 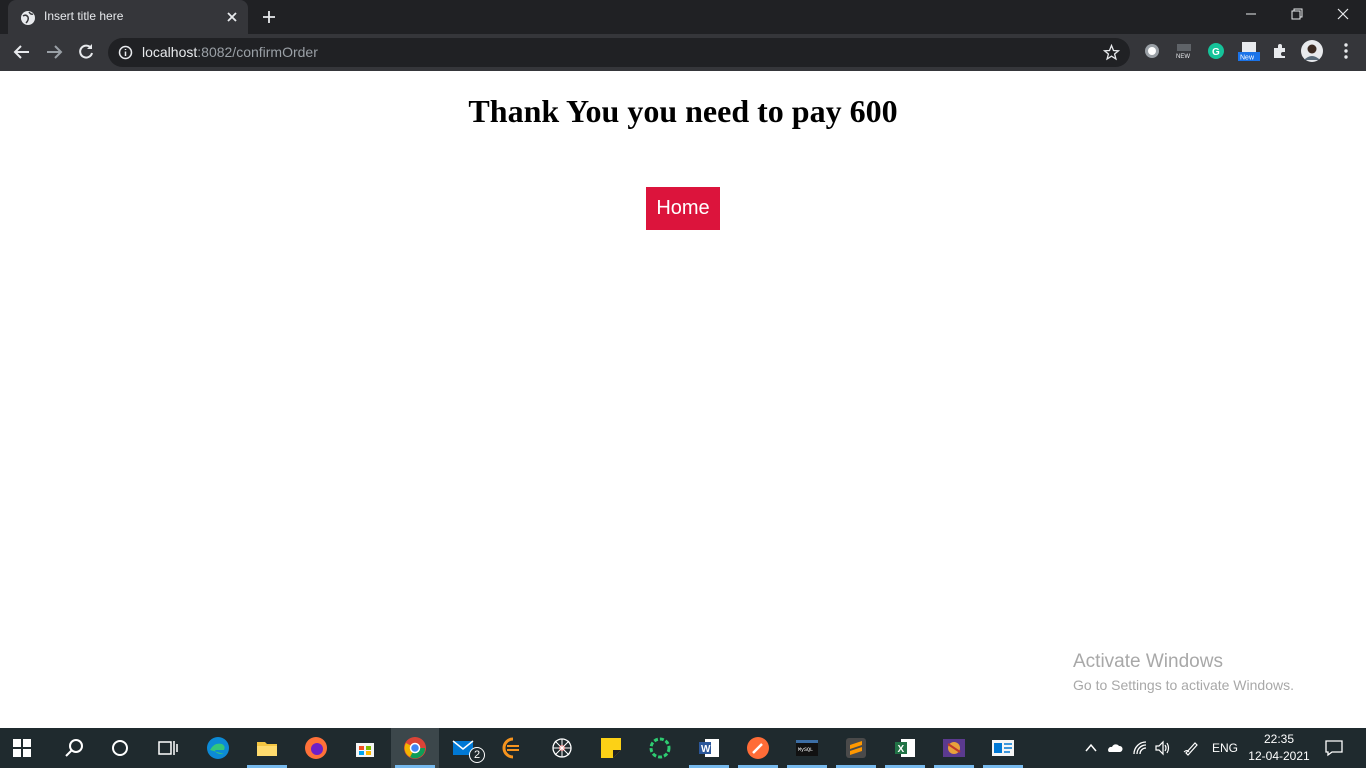 I want to click on task-view-icon, so click(x=168, y=748).